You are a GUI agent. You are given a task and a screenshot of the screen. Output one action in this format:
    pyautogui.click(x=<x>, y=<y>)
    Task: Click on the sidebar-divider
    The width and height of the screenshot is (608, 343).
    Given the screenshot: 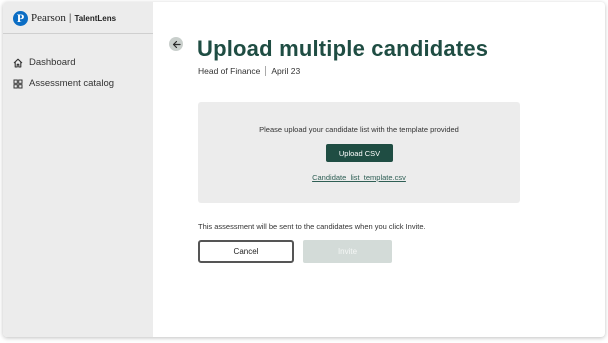 What is the action you would take?
    pyautogui.click(x=78, y=33)
    